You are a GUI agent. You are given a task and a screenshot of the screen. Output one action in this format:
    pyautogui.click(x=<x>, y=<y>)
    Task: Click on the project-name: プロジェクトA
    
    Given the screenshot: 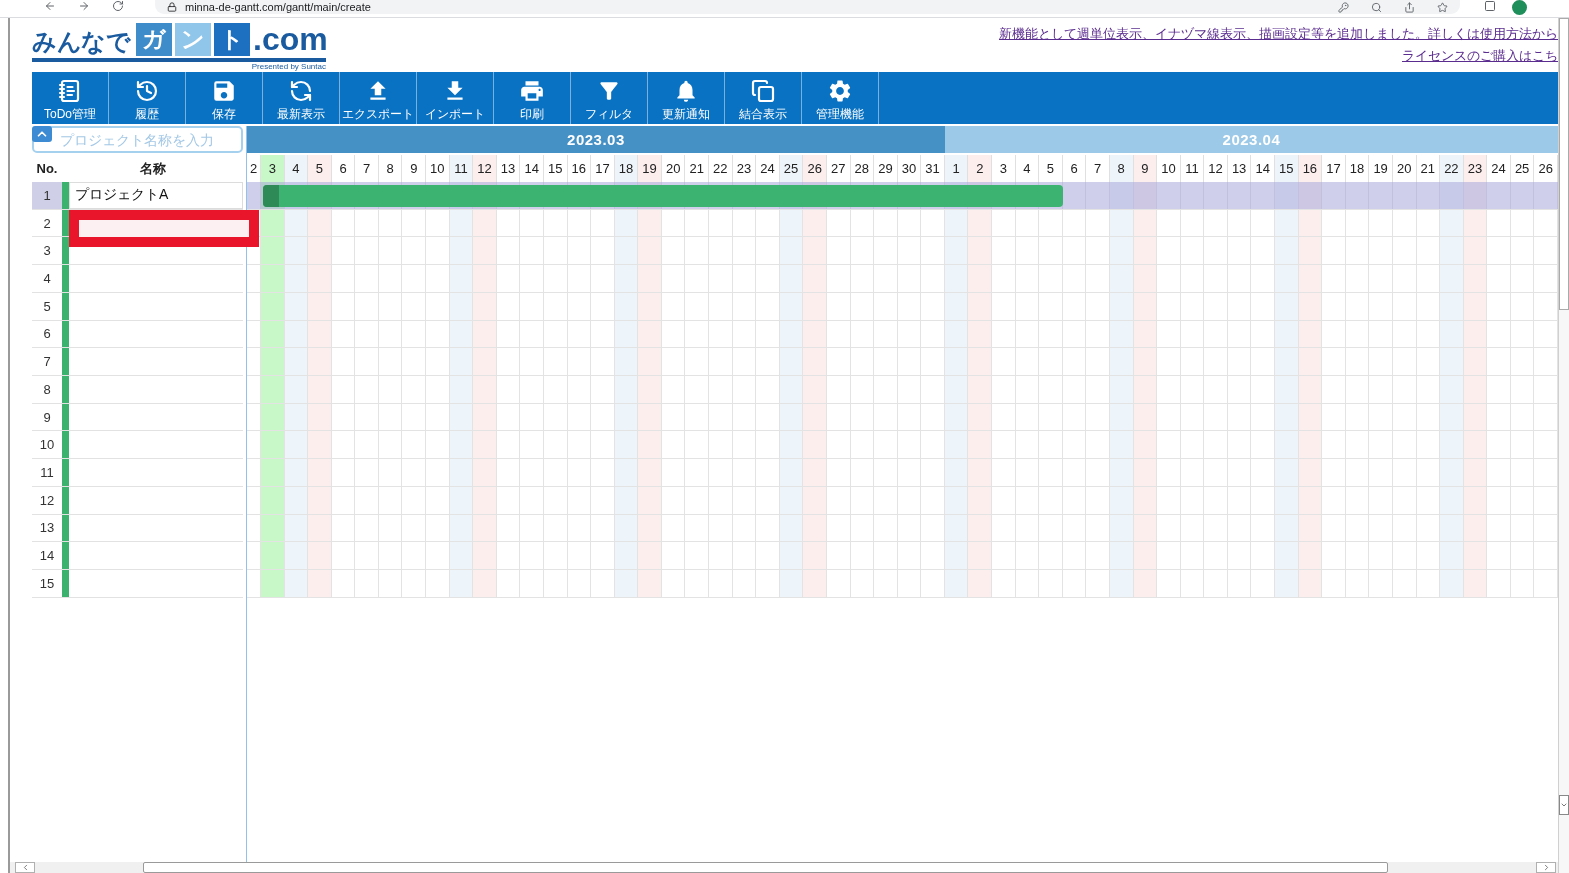 What is the action you would take?
    pyautogui.click(x=156, y=195)
    